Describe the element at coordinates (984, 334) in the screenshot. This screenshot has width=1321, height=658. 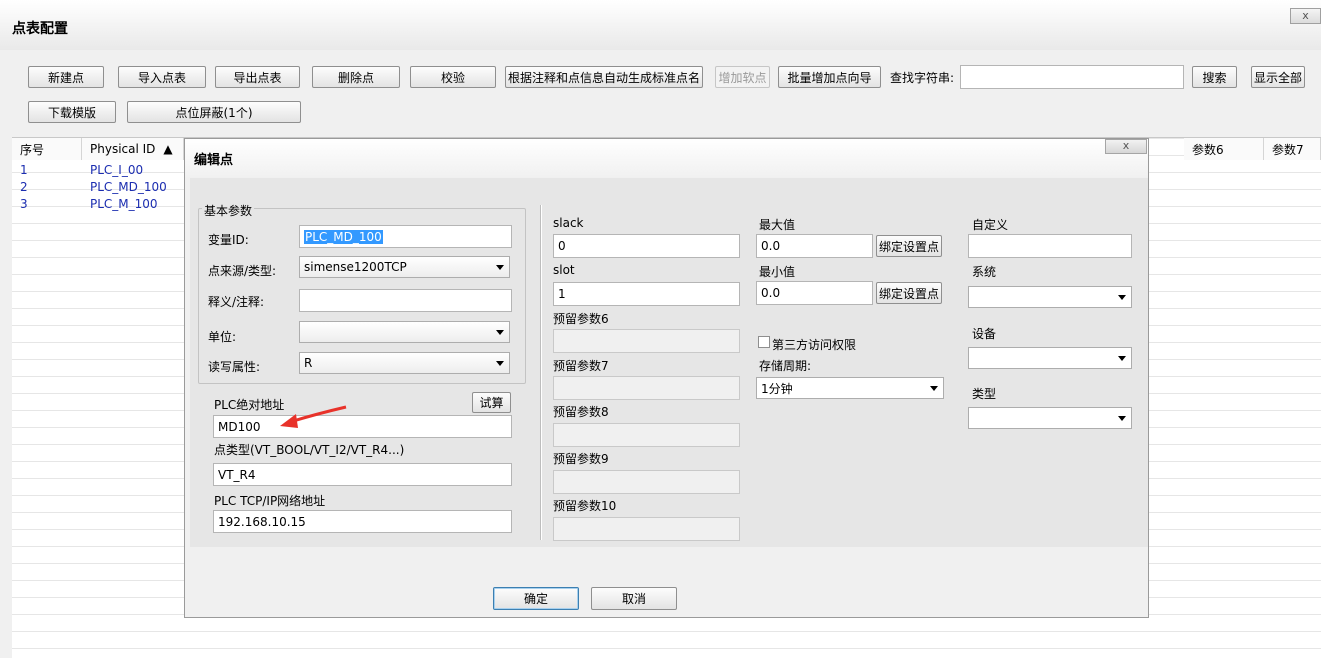
I see `device-label: 设备` at that location.